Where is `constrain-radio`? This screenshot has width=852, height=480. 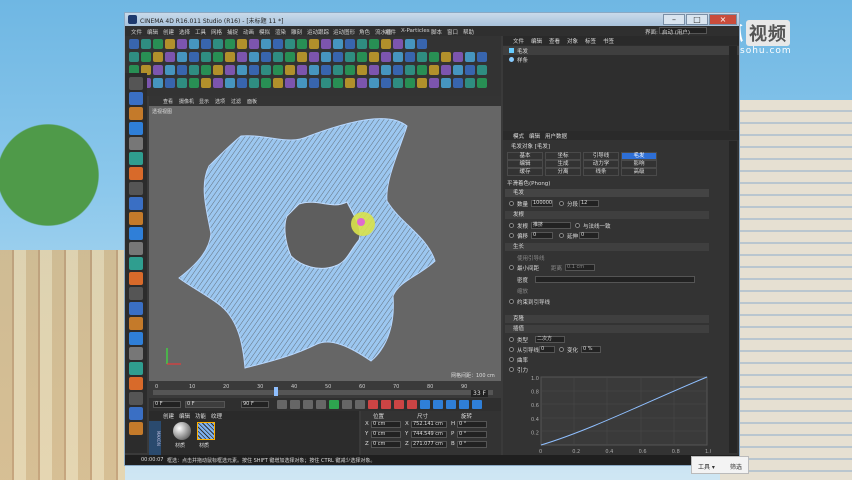
constrain-radio is located at coordinates (511, 301).